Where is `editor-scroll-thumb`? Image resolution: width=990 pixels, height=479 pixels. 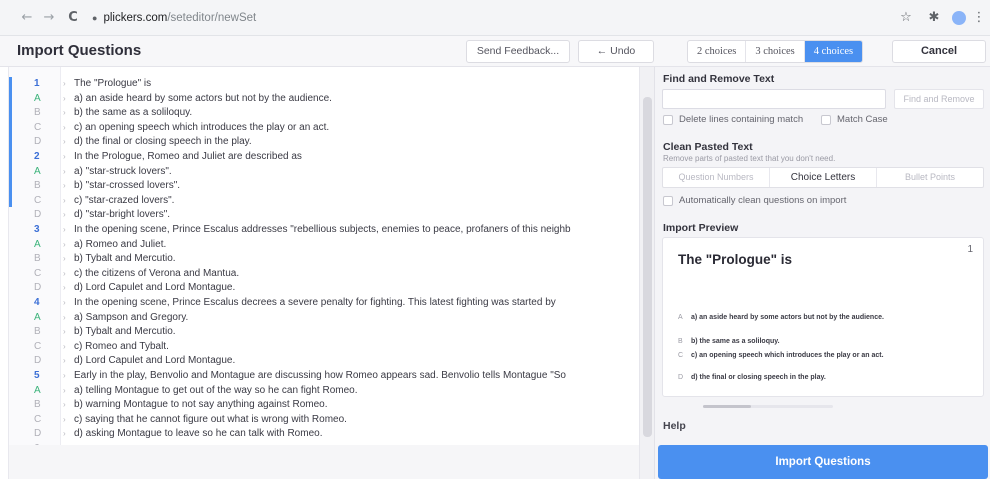
editor-scroll-thumb is located at coordinates (647, 267).